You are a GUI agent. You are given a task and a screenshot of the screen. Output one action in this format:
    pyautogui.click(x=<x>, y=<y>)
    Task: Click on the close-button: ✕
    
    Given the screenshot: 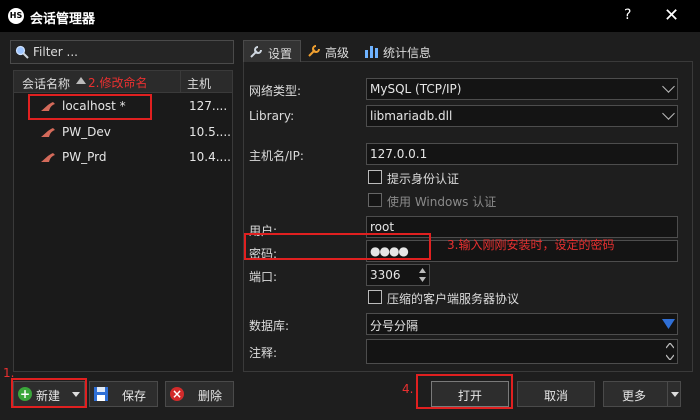 What is the action you would take?
    pyautogui.click(x=671, y=15)
    